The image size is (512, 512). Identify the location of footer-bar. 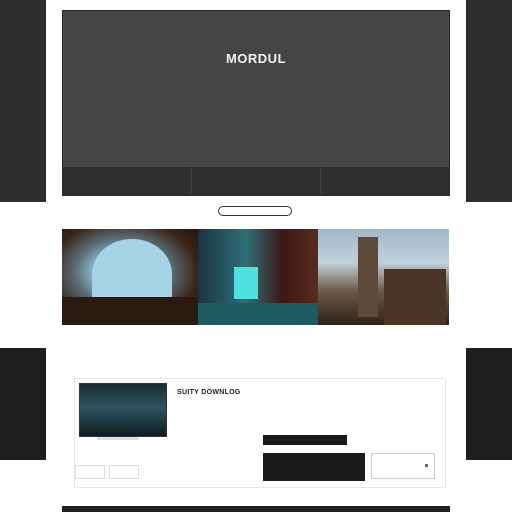
(256, 509).